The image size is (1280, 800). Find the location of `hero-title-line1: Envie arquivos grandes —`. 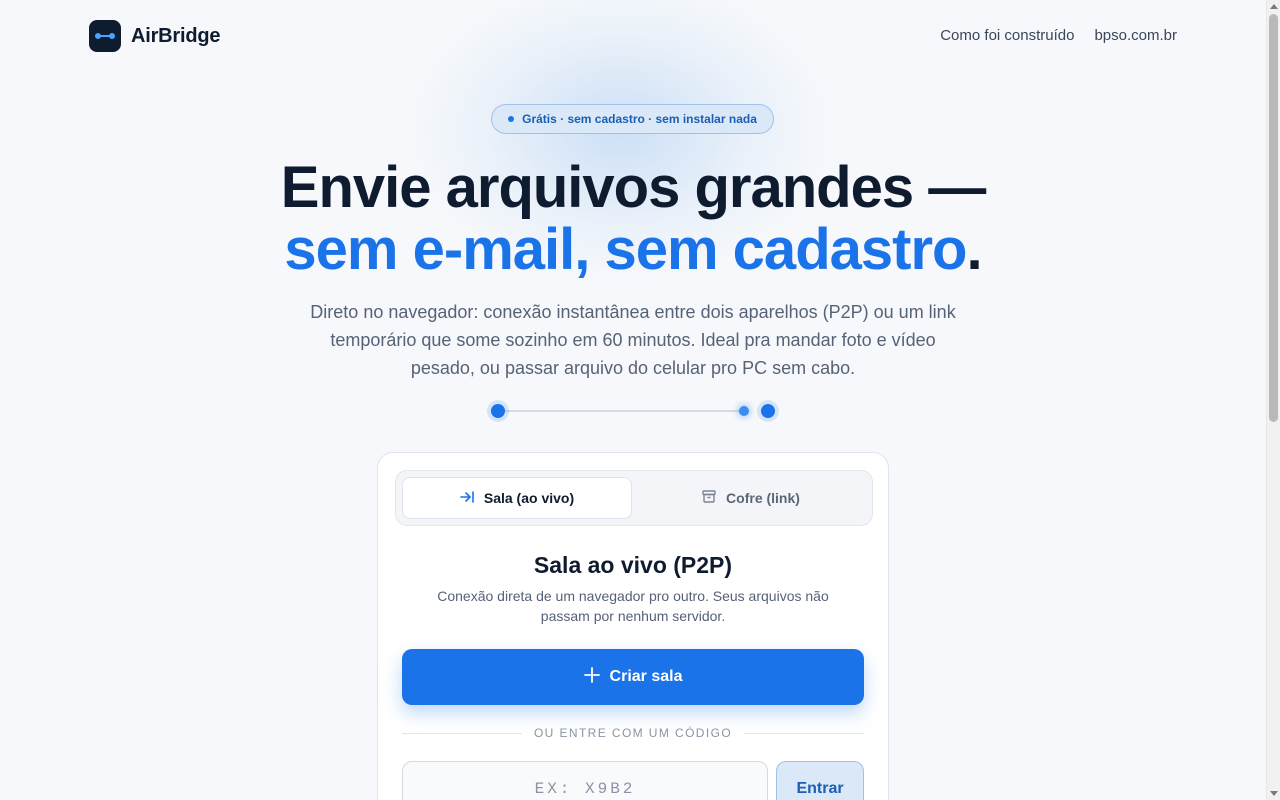

hero-title-line1: Envie arquivos grandes — is located at coordinates (633, 187).